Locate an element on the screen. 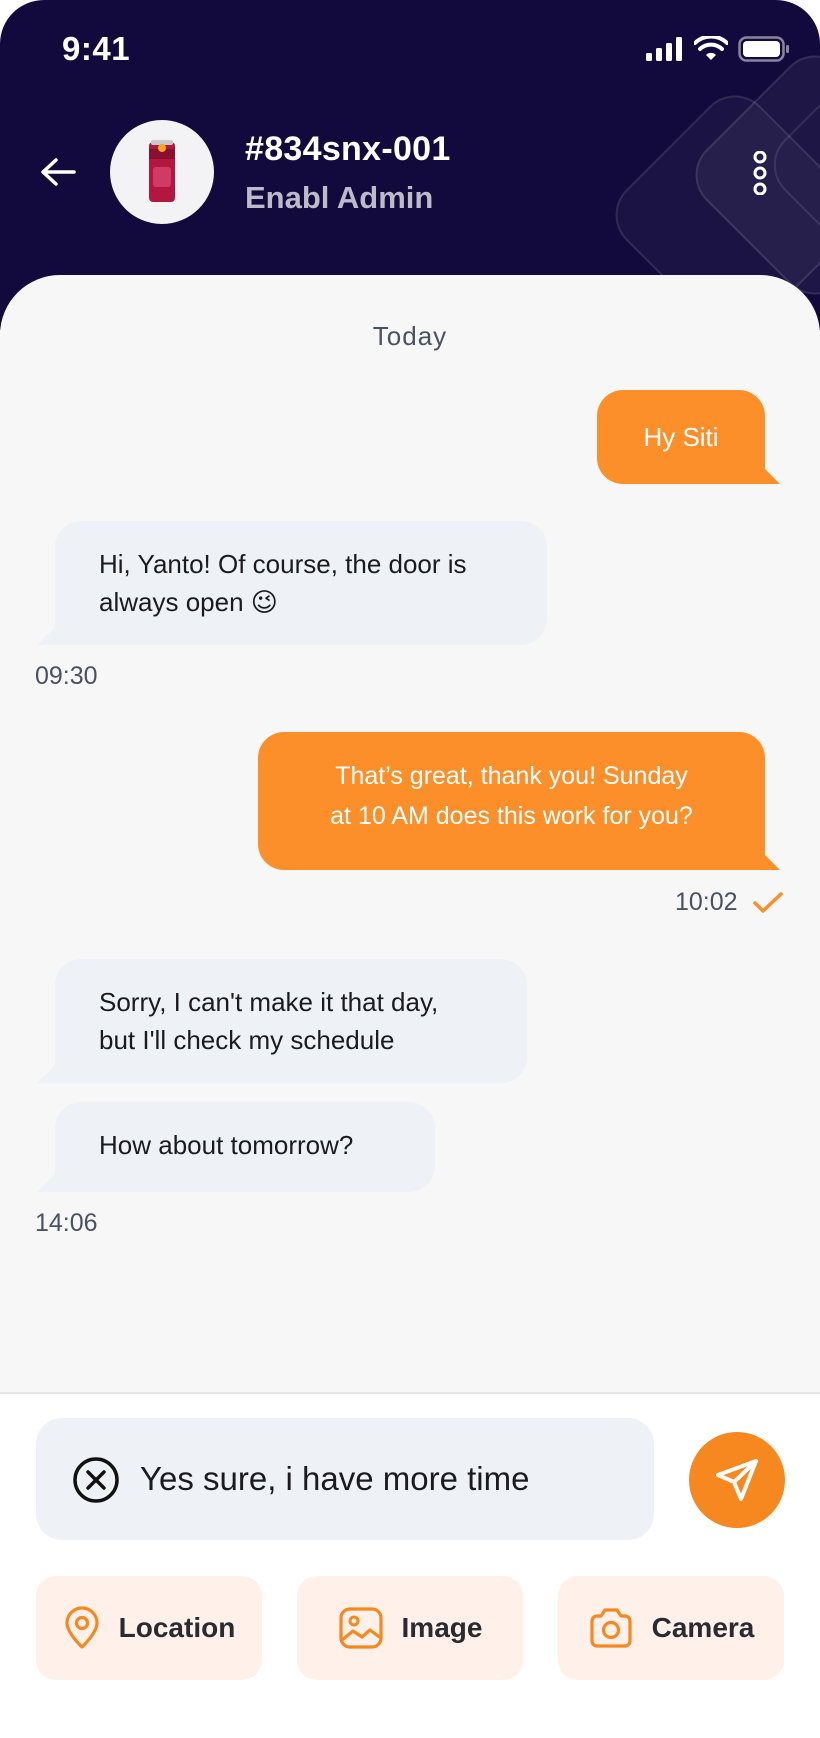 This screenshot has width=820, height=1738. message-time: 14:06 is located at coordinates (66, 1223).